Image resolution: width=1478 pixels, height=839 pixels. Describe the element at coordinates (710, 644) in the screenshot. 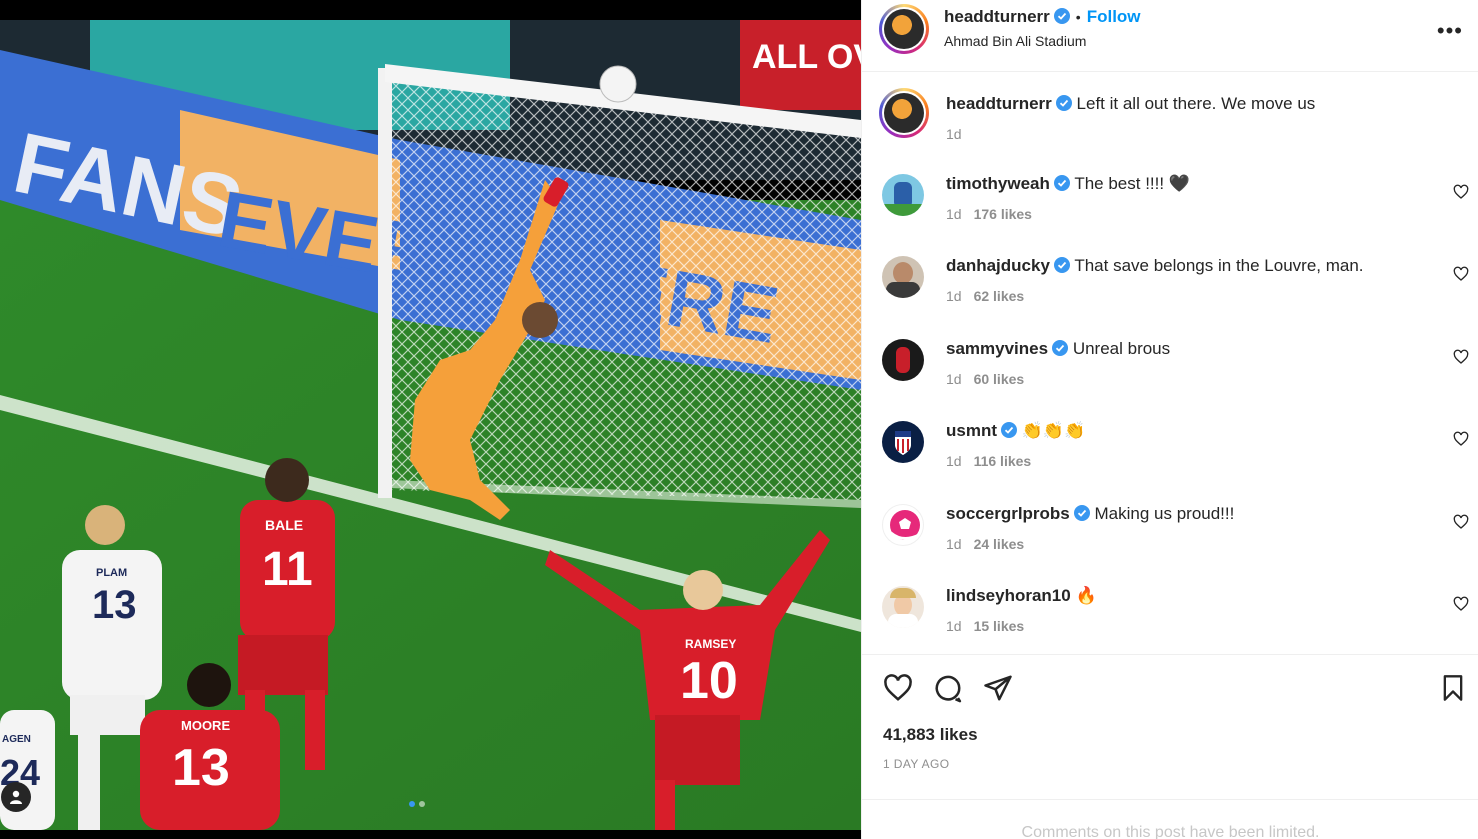

I see `svg-text: RAMSEY` at that location.